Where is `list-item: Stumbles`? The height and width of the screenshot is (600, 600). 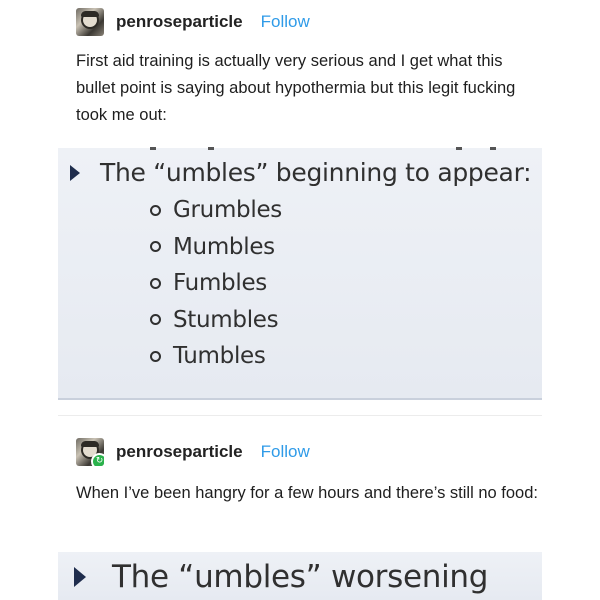 list-item: Stumbles is located at coordinates (216, 320).